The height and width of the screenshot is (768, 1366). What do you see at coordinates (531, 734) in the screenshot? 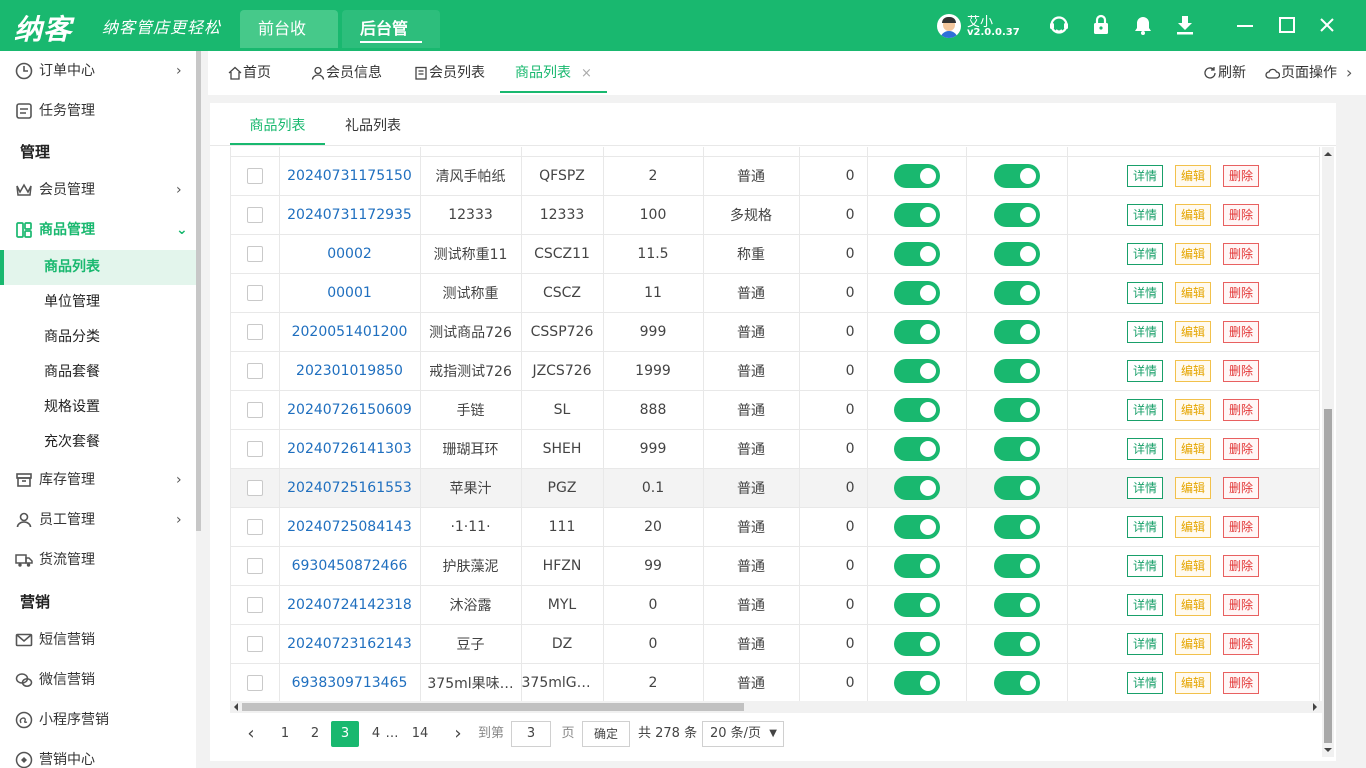
I see `goto-page-input: 3` at bounding box center [531, 734].